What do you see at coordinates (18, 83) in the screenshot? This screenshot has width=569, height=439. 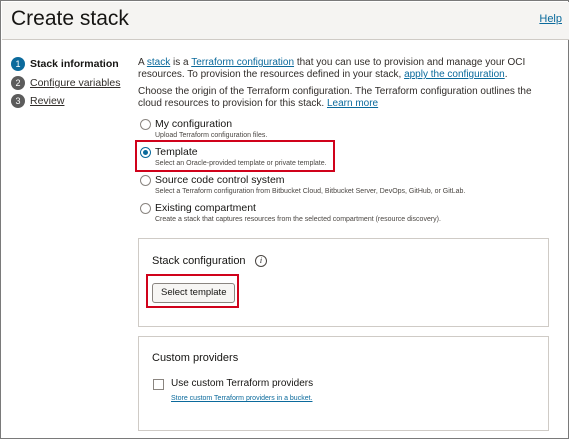 I see `step-number: 2` at bounding box center [18, 83].